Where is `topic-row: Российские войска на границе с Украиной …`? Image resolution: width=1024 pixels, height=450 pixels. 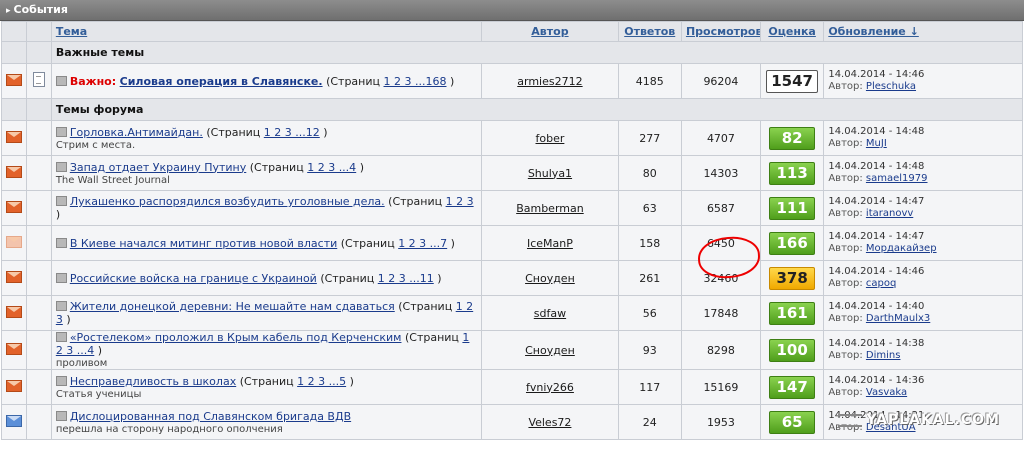 topic-row: Российские войска на границе с Украиной … is located at coordinates (512, 278).